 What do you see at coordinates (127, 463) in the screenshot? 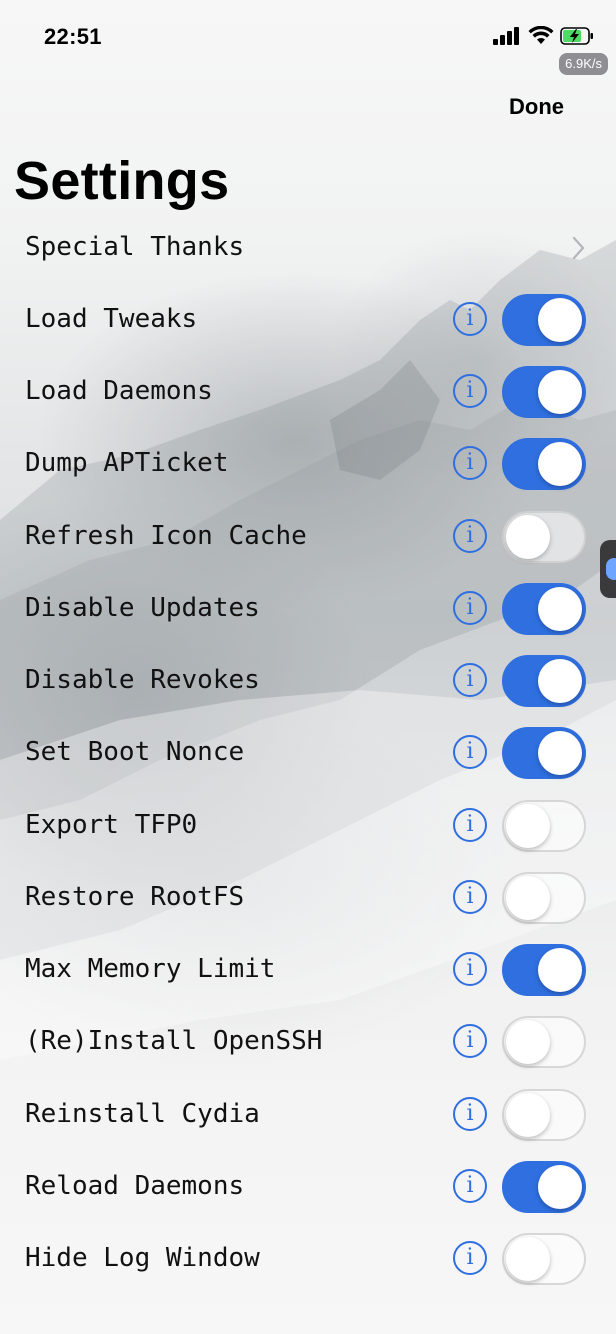
I see `row-label: Dump APTicket` at bounding box center [127, 463].